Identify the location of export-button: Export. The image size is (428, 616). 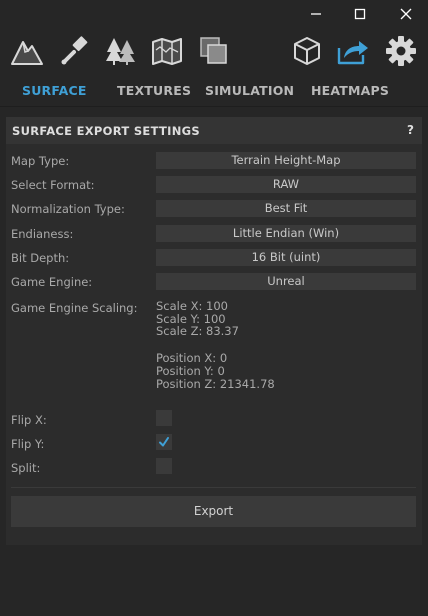
(213, 511).